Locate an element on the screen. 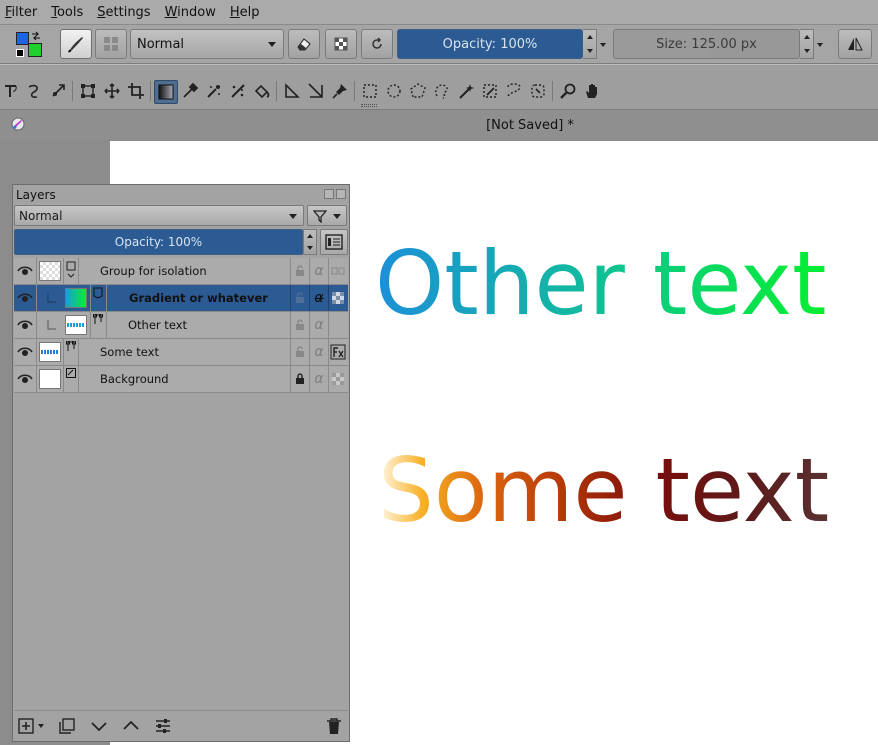 This screenshot has height=745, width=878. blend-mode-select: Normal is located at coordinates (207, 44).